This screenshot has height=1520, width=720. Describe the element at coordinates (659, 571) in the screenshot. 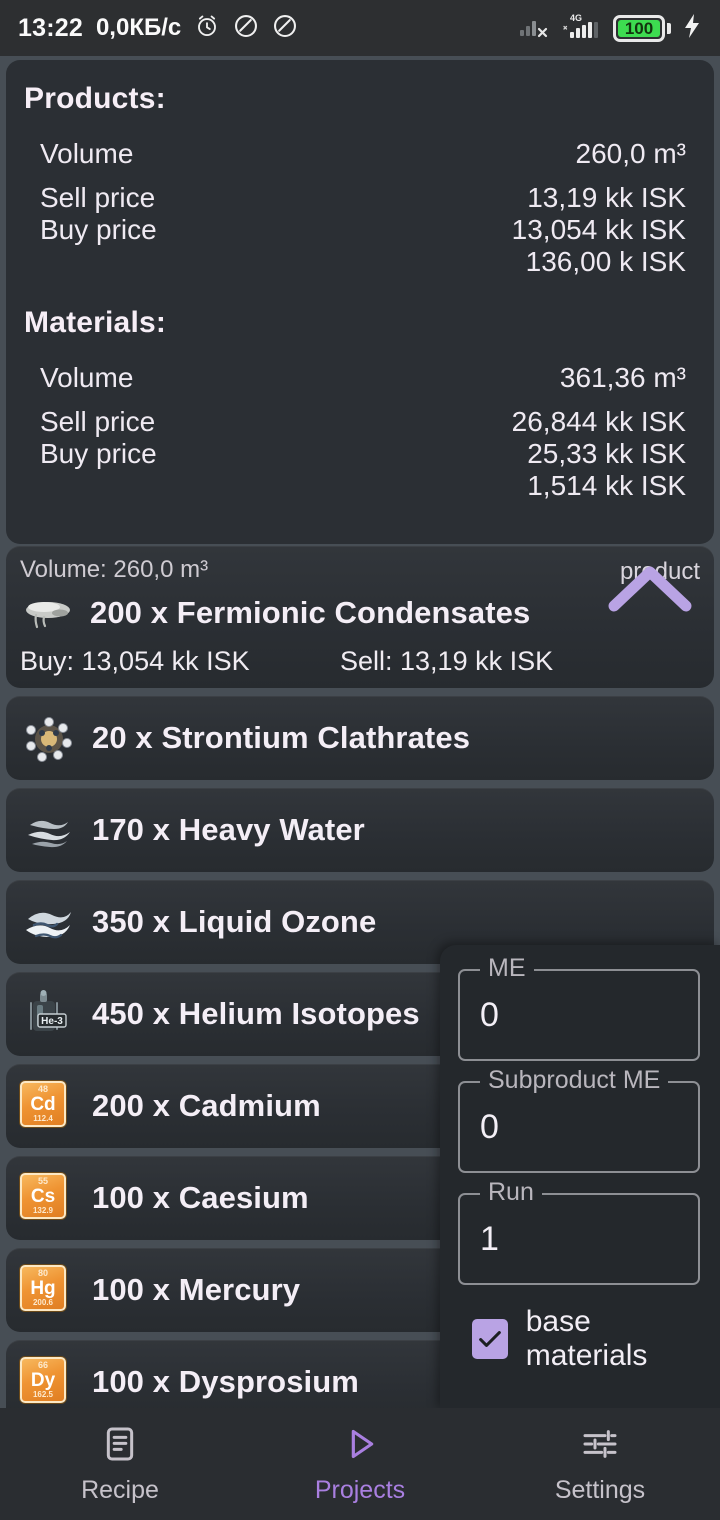

I see `product-tag-label: product` at that location.